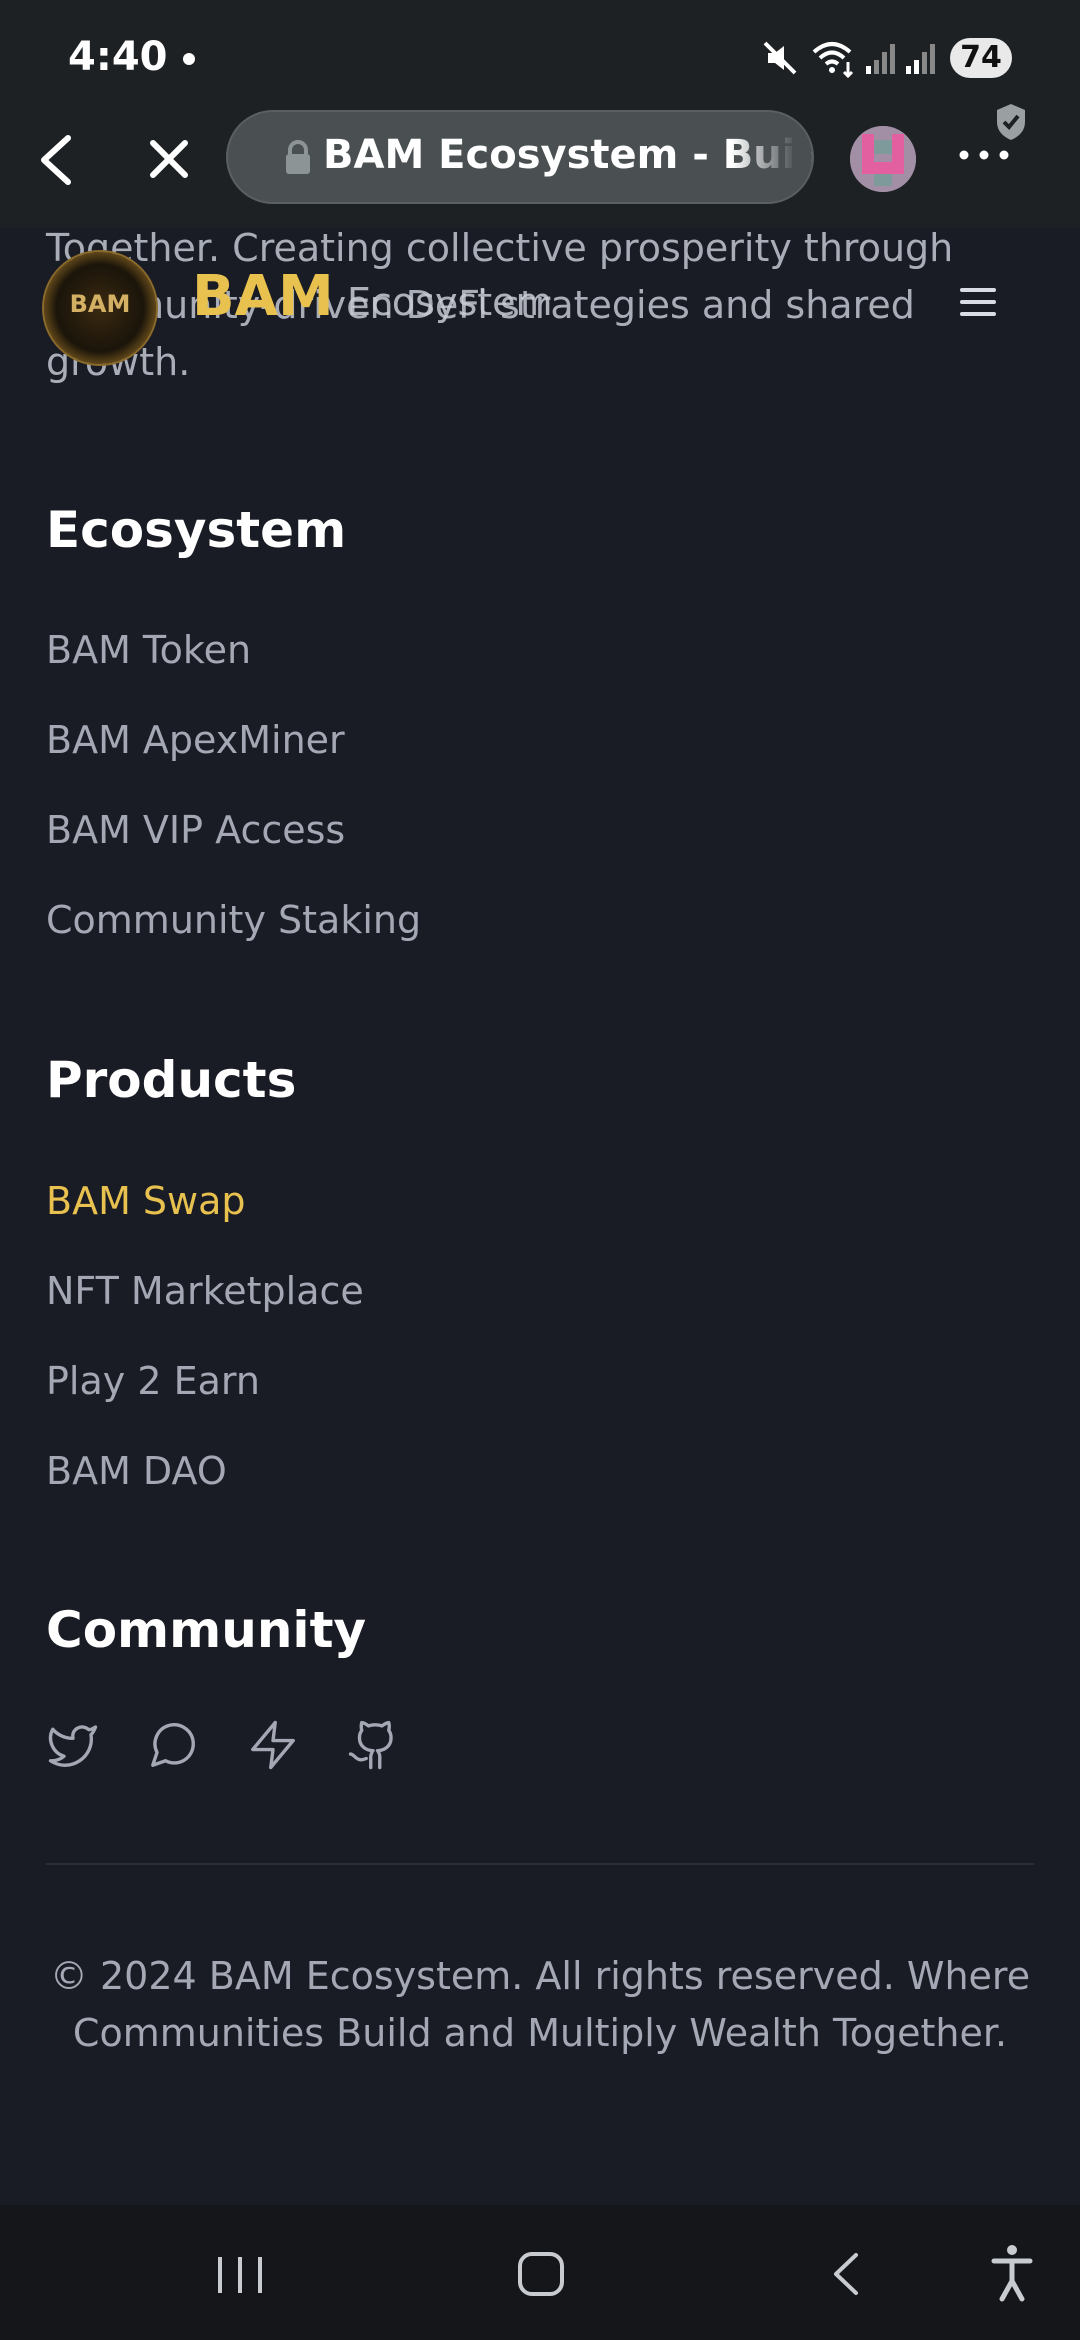  Describe the element at coordinates (240, 2272) in the screenshot. I see `recent-apps-icon` at that location.